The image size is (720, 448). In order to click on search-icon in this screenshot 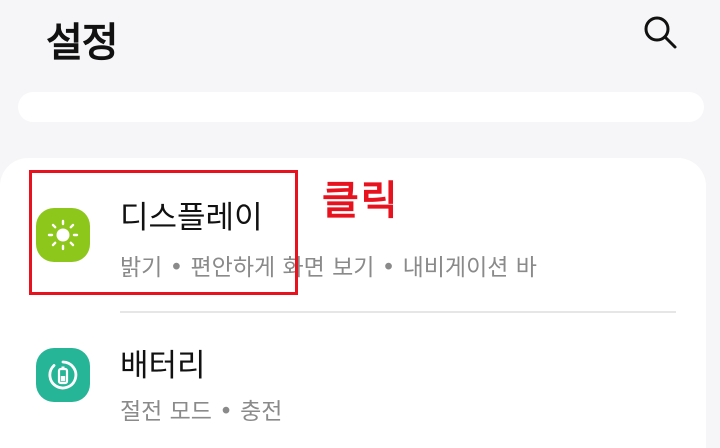, I will do `click(660, 32)`.